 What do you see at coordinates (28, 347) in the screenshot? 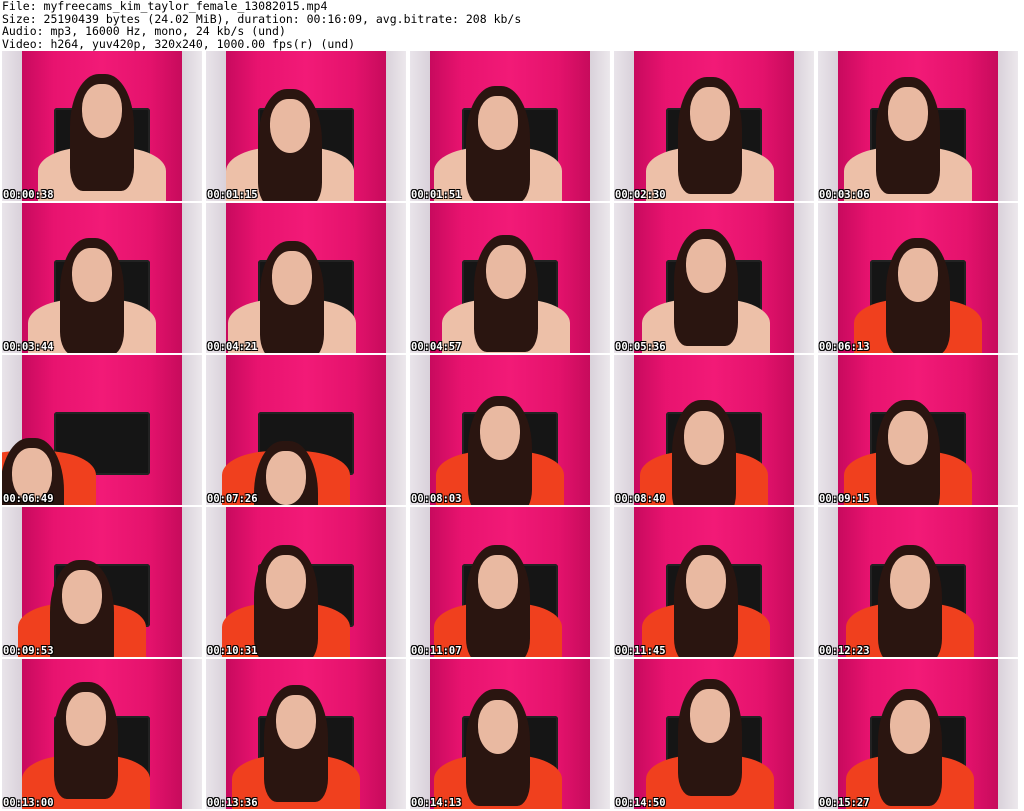
I see `timestamp-label: 00:03:44` at bounding box center [28, 347].